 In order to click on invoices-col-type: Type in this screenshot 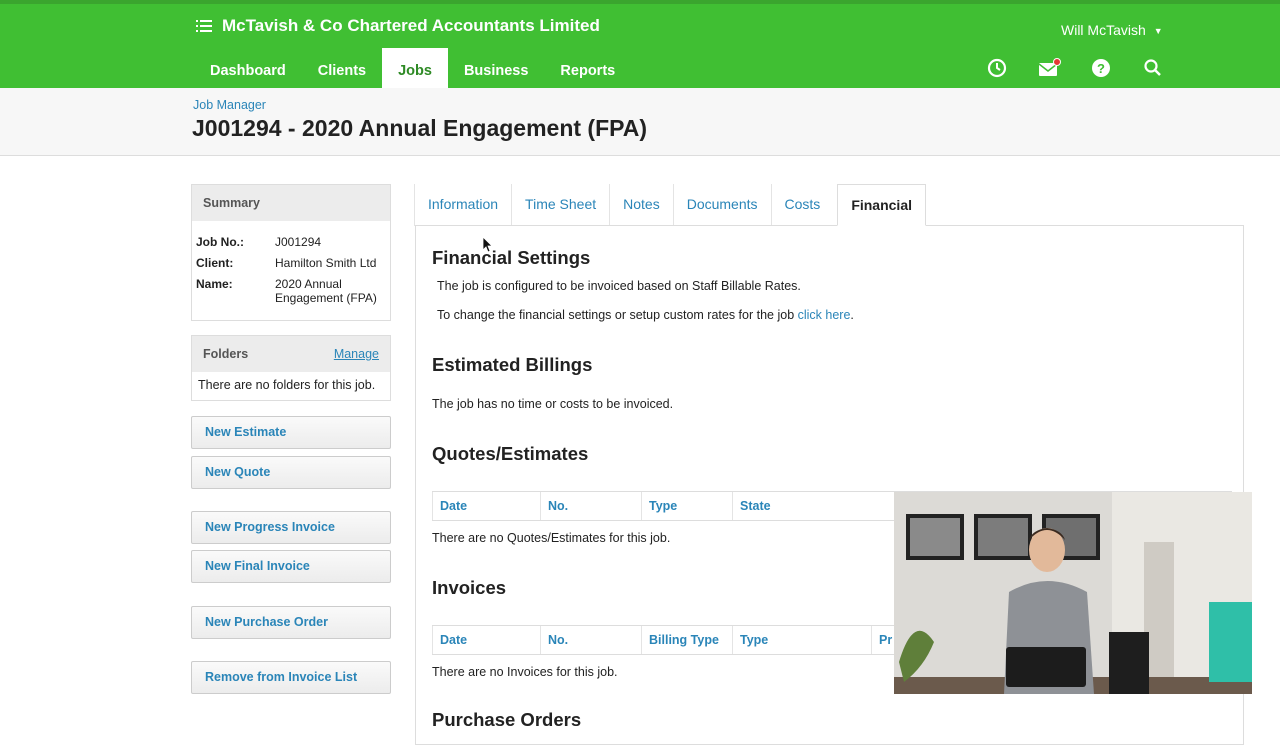, I will do `click(801, 640)`.